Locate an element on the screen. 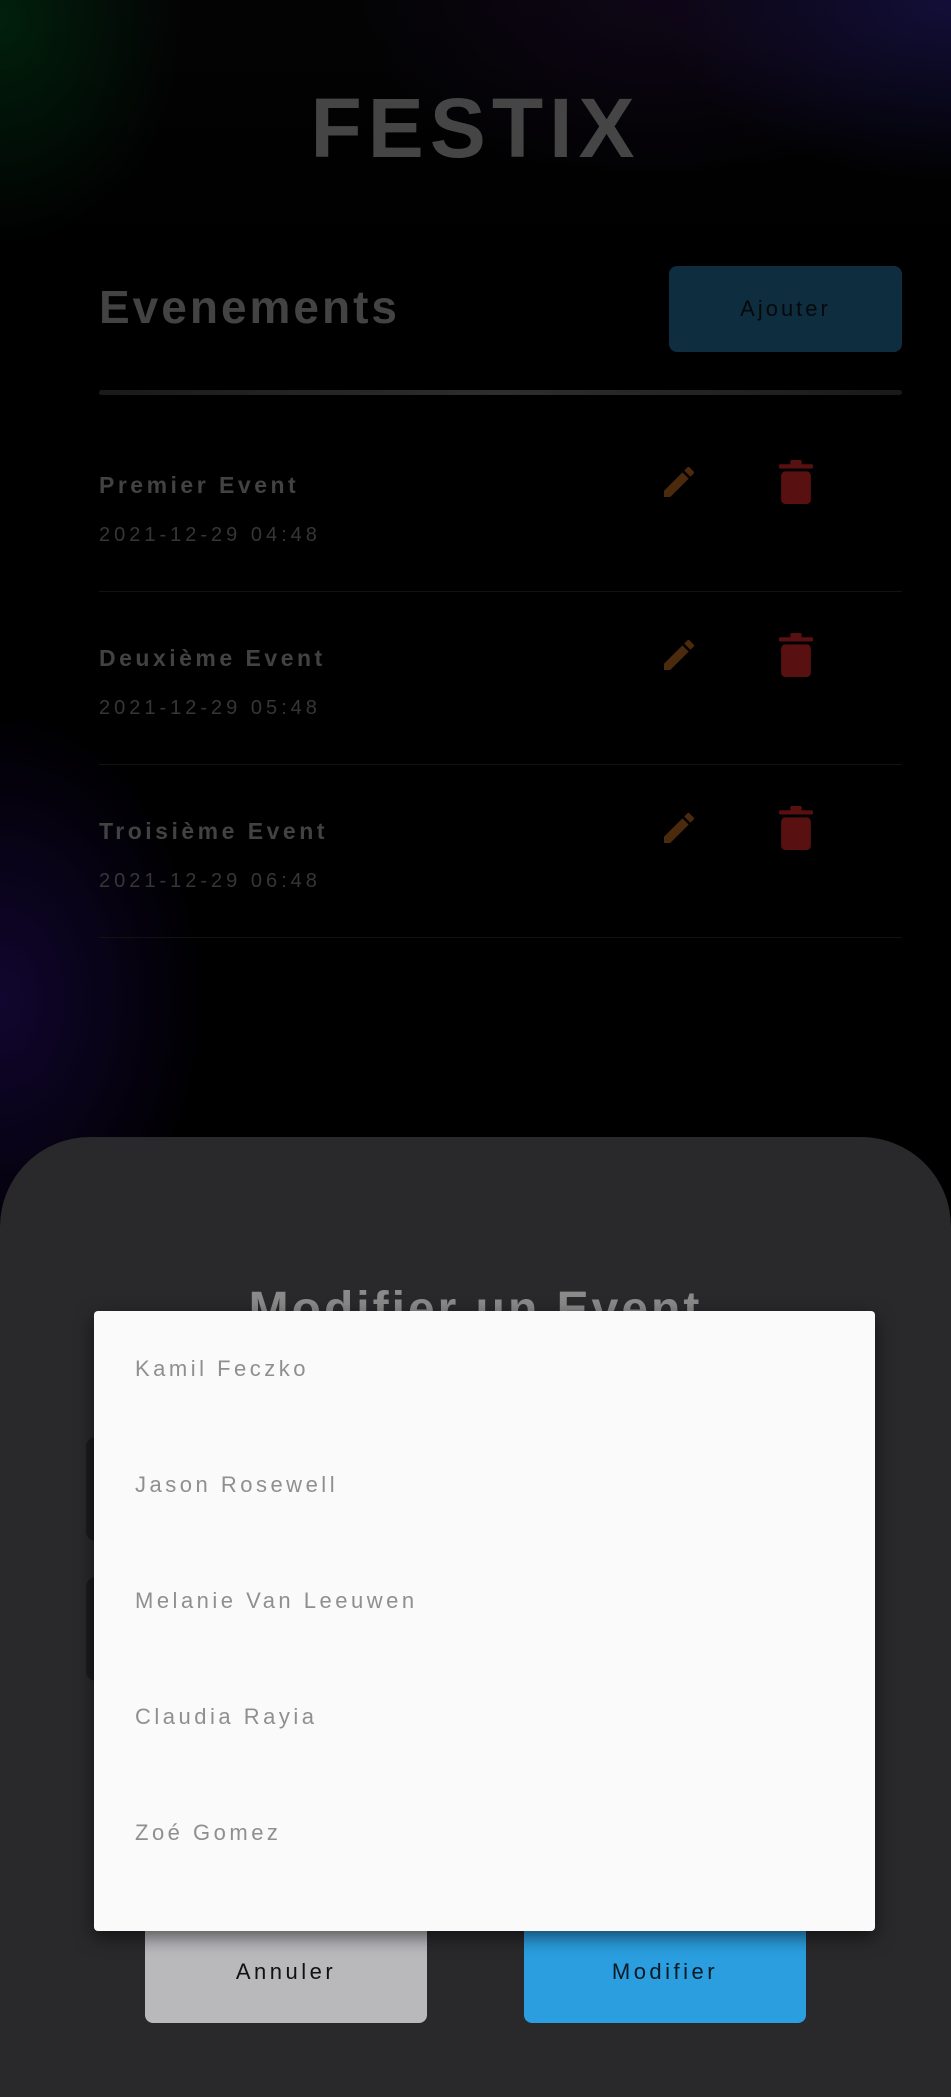 The height and width of the screenshot is (2097, 951). option-label: Kamil Feczko is located at coordinates (222, 1368).